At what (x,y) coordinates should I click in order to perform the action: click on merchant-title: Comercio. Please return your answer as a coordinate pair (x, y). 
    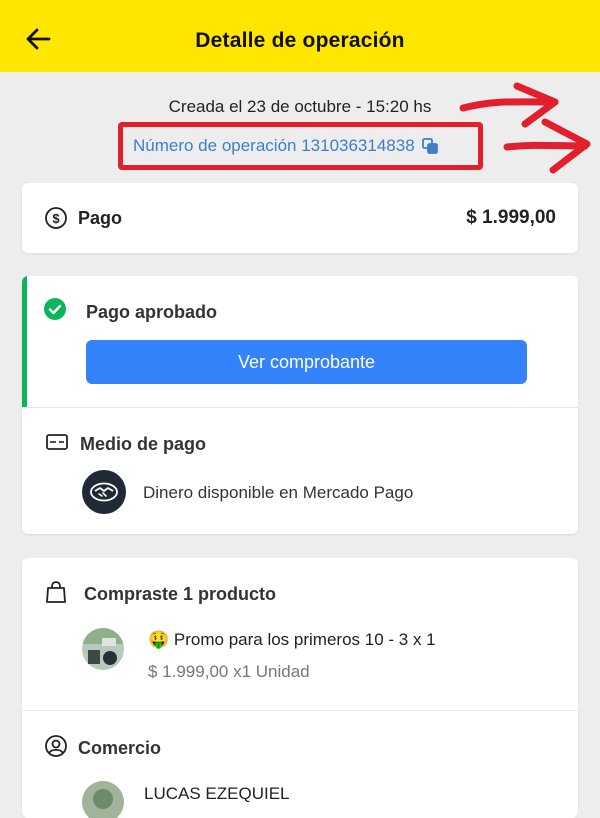
    Looking at the image, I should click on (120, 748).